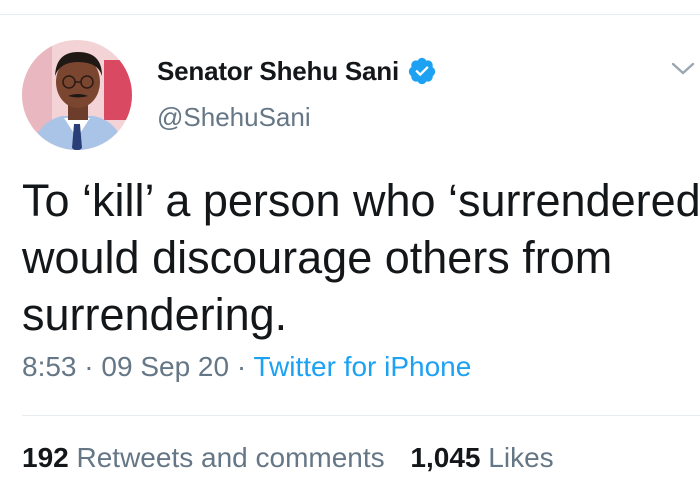 The image size is (700, 484). What do you see at coordinates (278, 71) in the screenshot?
I see `author-display-name: Senator Shehu Sani` at bounding box center [278, 71].